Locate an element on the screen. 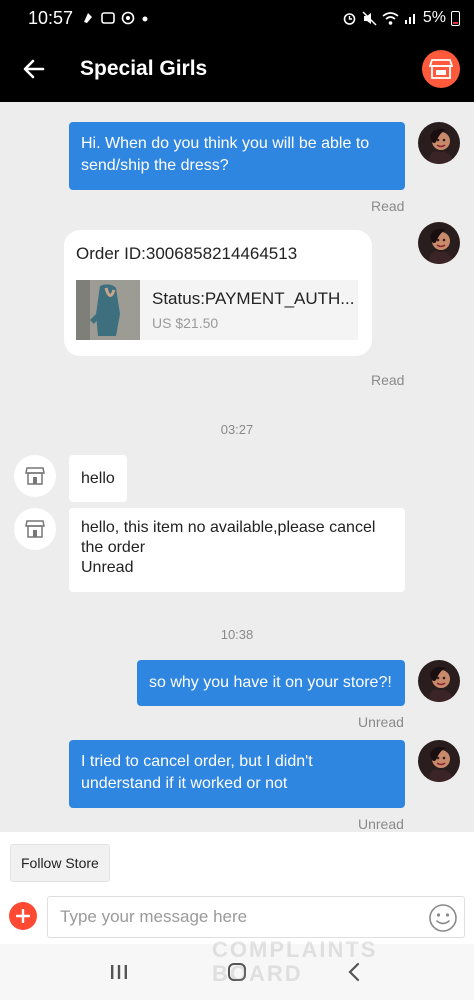 This screenshot has width=474, height=1000. recent-apps-icon is located at coordinates (119, 972).